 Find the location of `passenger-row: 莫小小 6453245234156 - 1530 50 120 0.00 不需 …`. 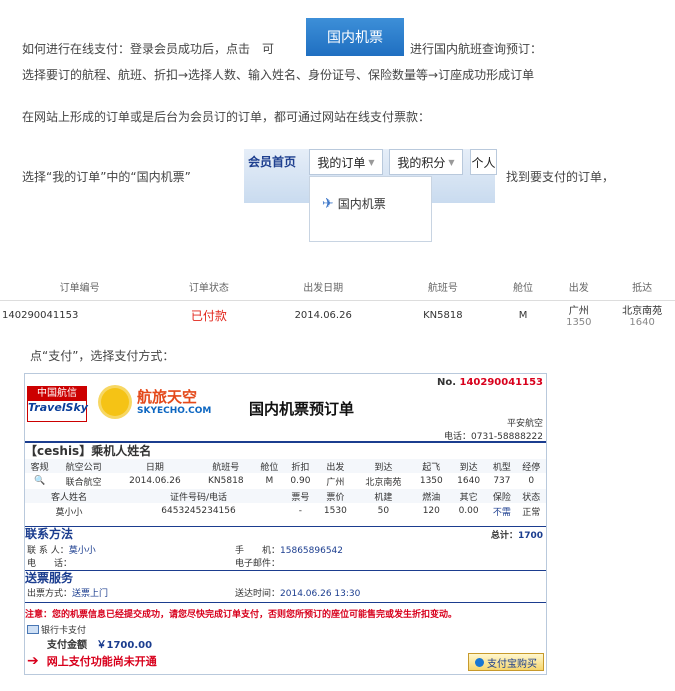

passenger-row: 莫小小 6453245234156 - 1530 50 120 0.00 不需 … is located at coordinates (298, 512).